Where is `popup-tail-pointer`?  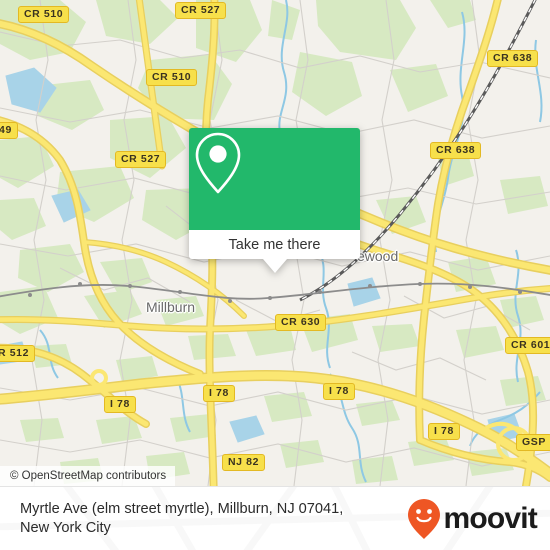
popup-tail-pointer is located at coordinates (274, 266).